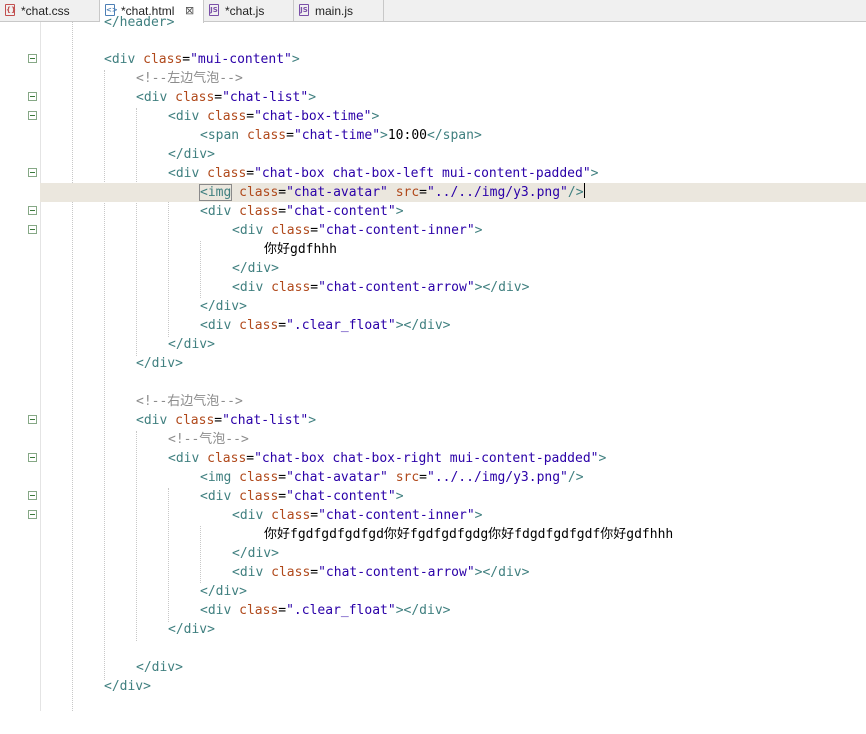 The height and width of the screenshot is (734, 866). I want to click on code-line: <div class="chat-content-inner">, so click(433, 515).